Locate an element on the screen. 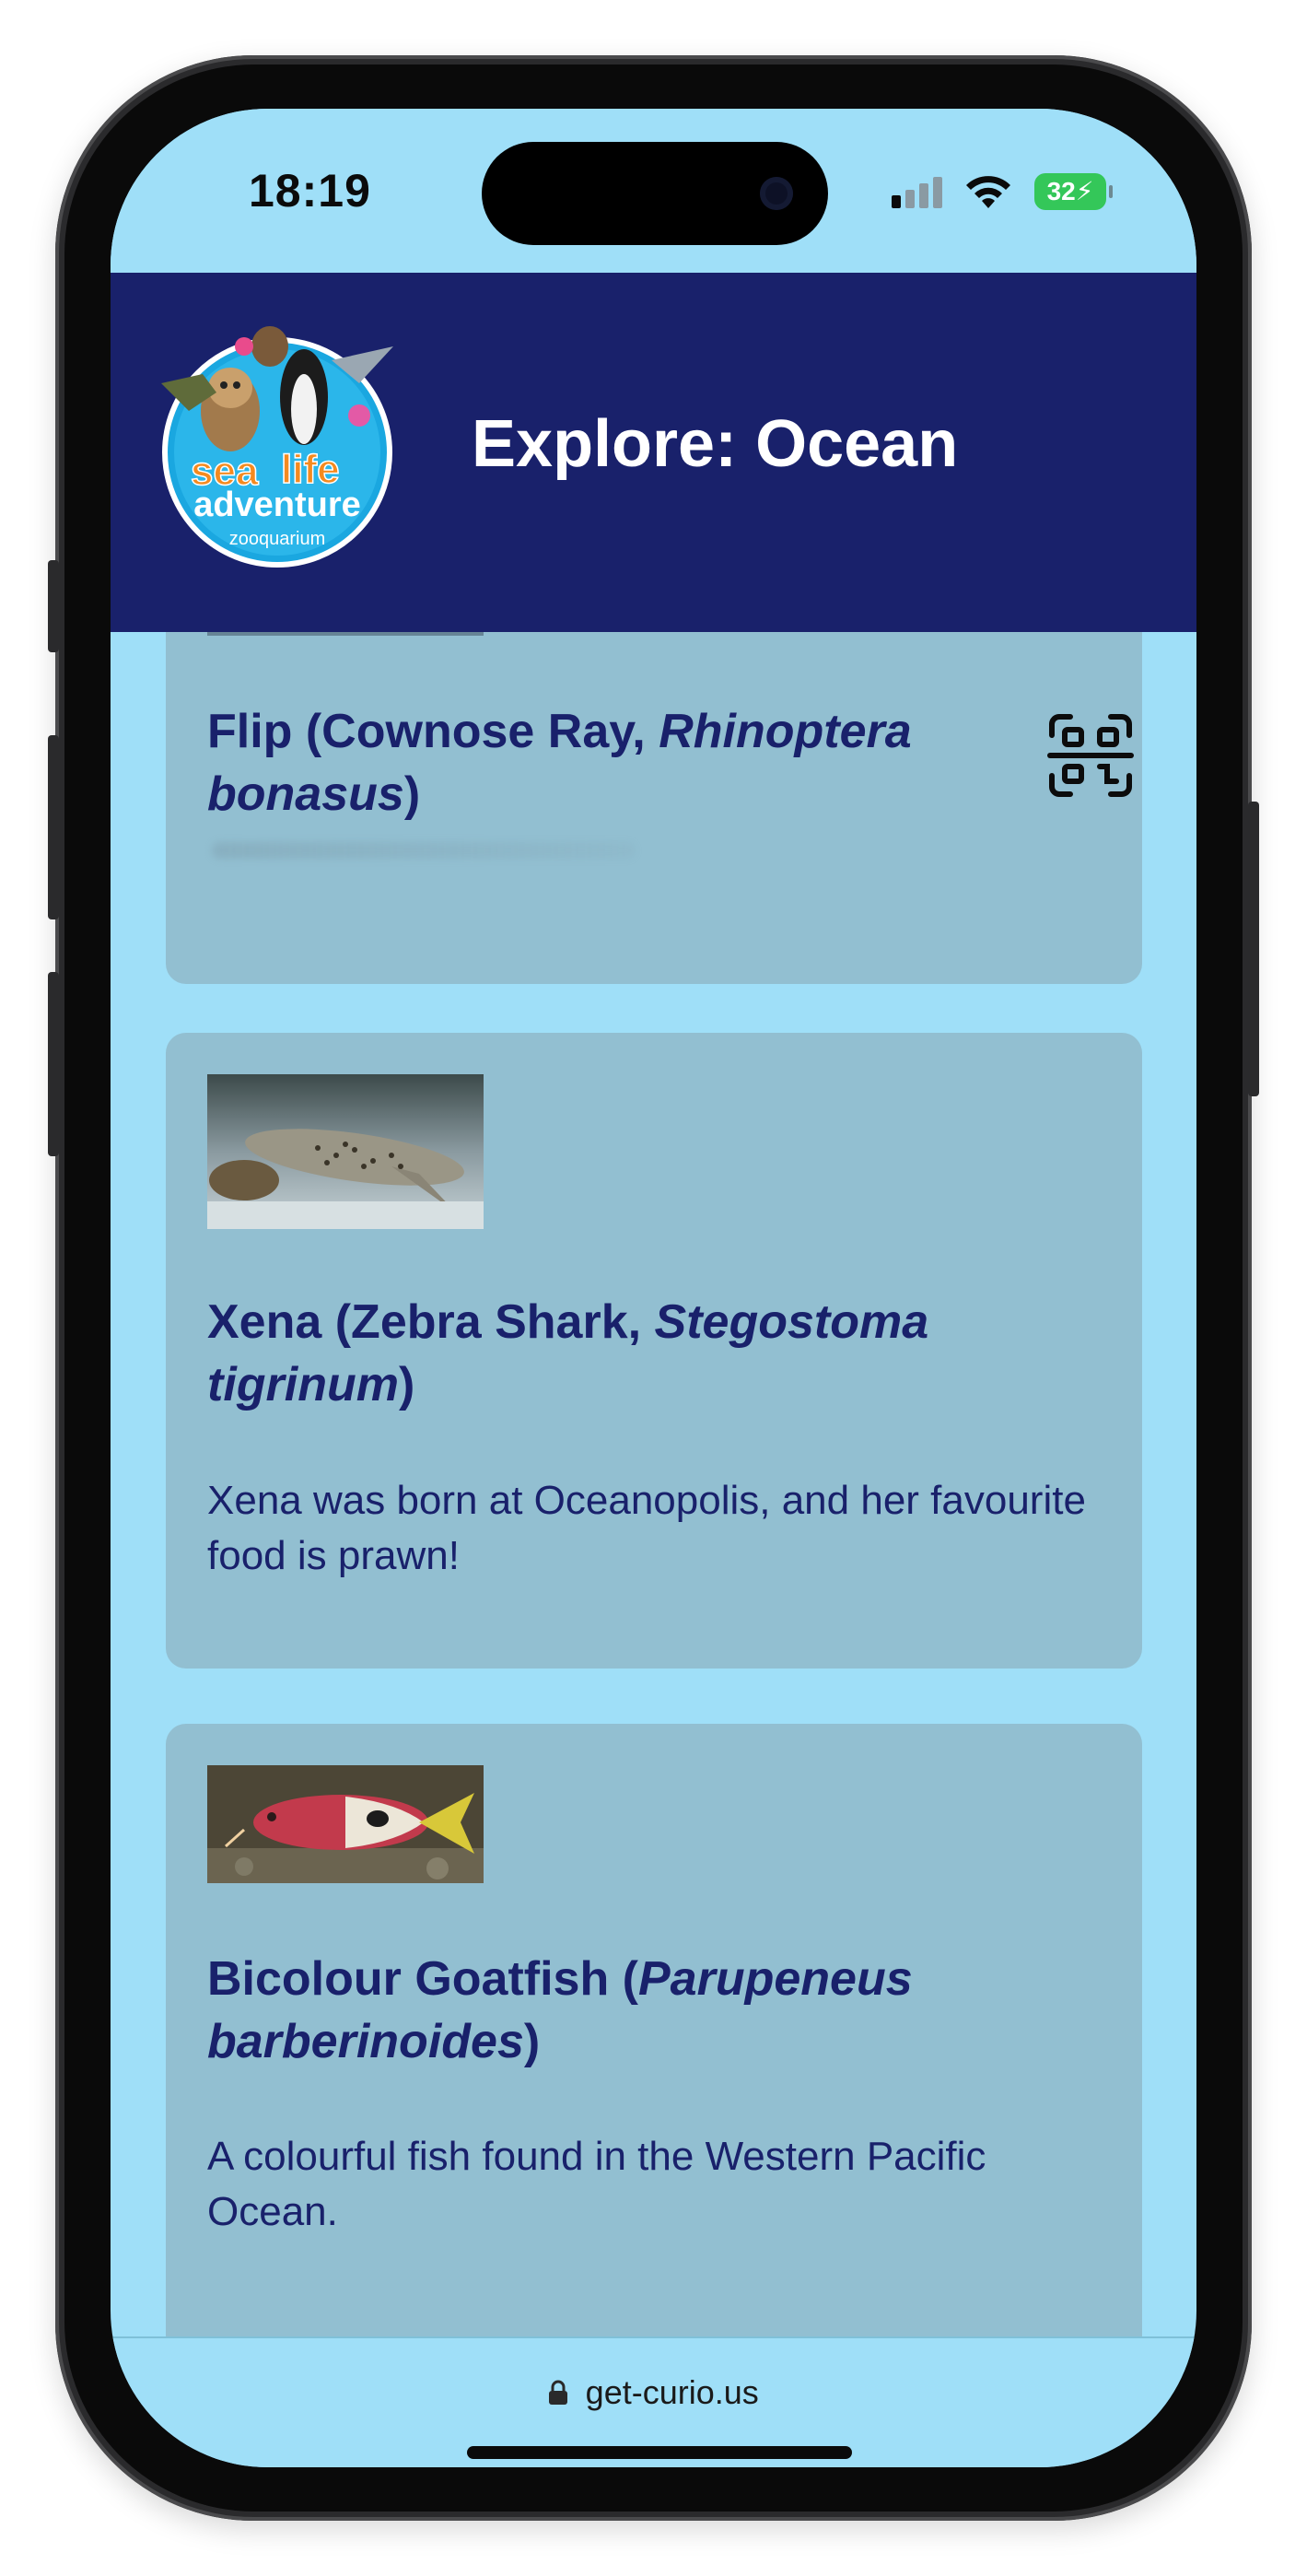 The image size is (1307, 2576). dynamic-island is located at coordinates (655, 193).